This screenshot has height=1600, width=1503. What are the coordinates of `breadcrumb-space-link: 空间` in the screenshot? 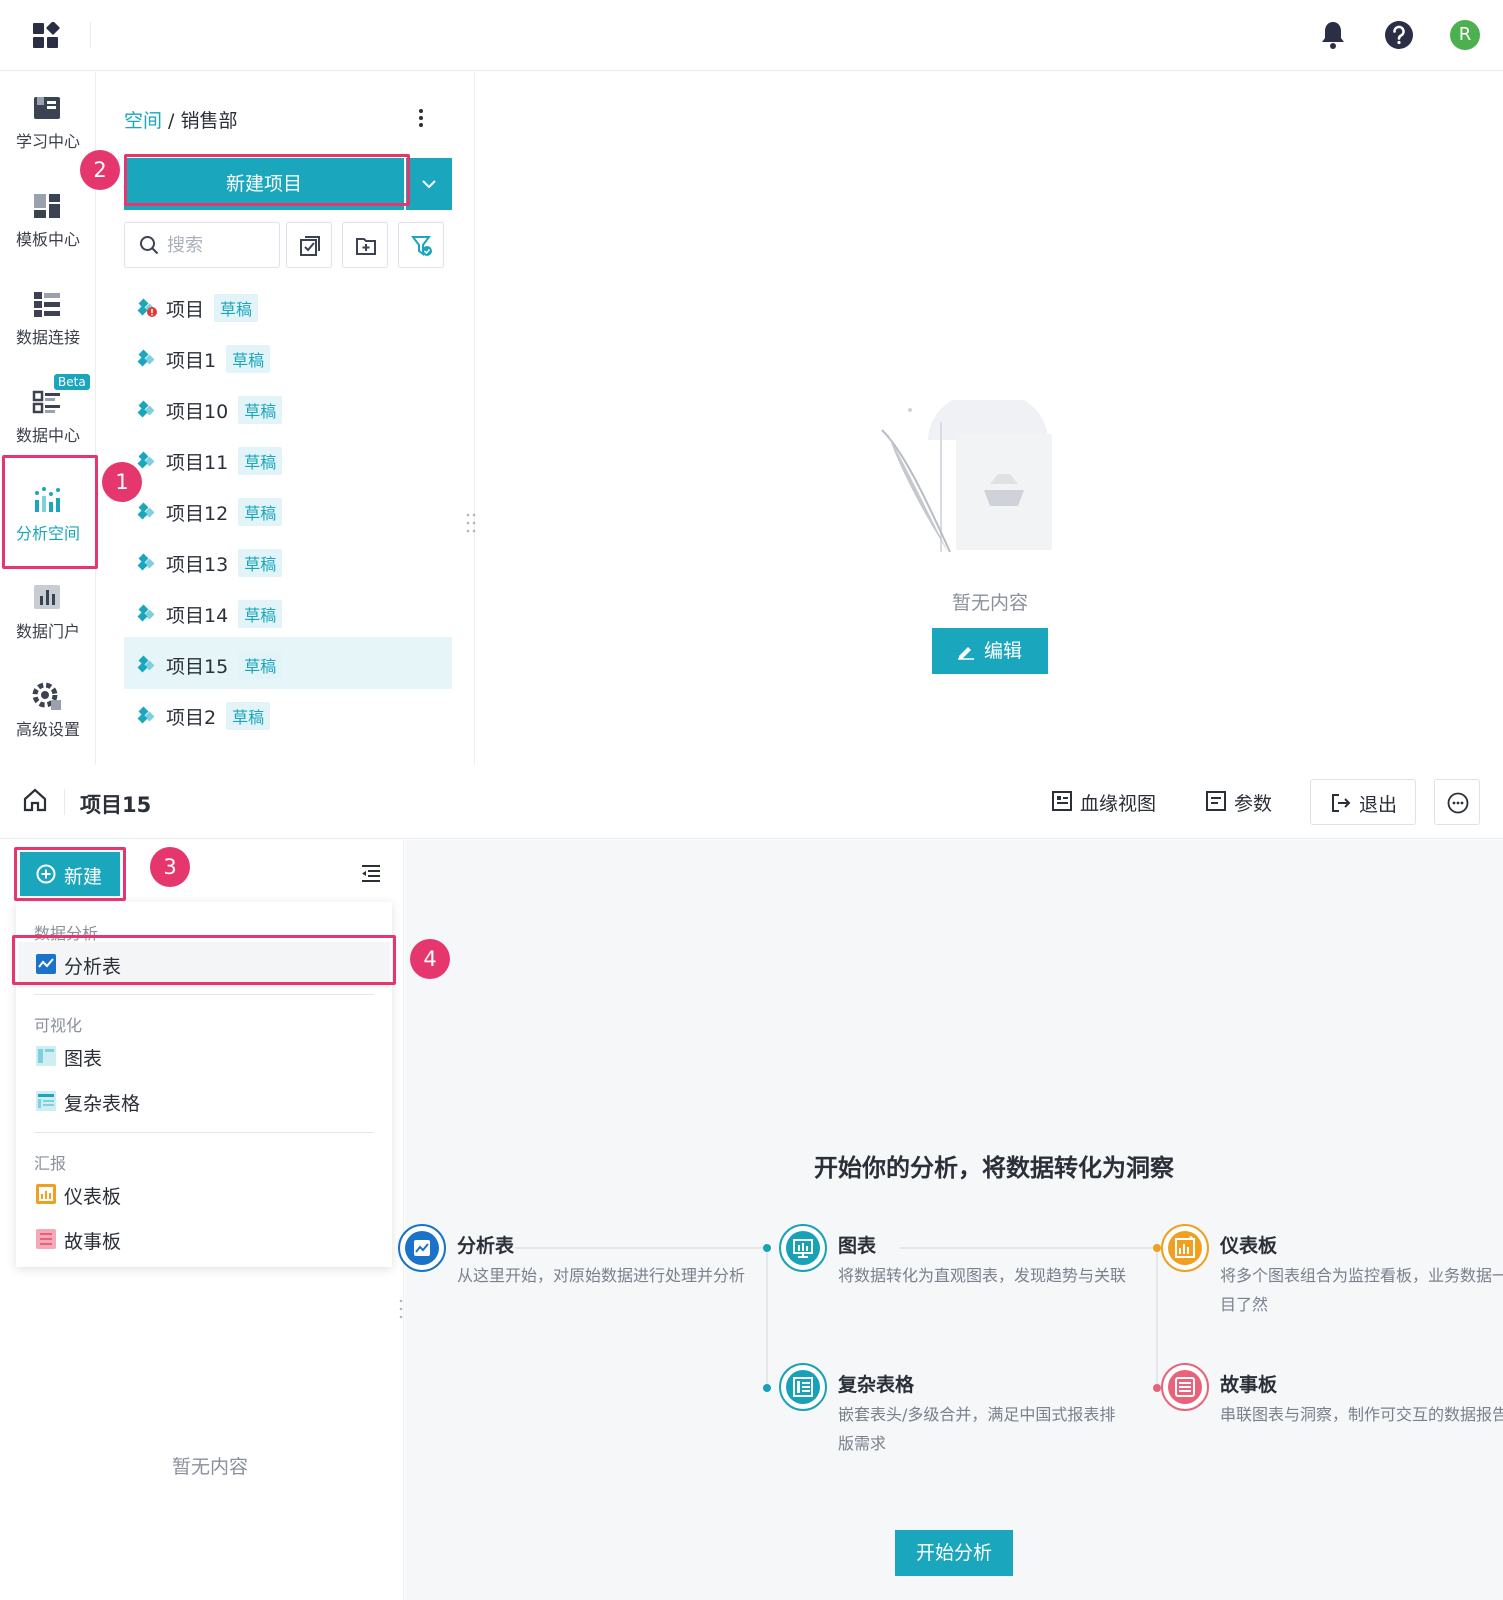 It's located at (143, 121).